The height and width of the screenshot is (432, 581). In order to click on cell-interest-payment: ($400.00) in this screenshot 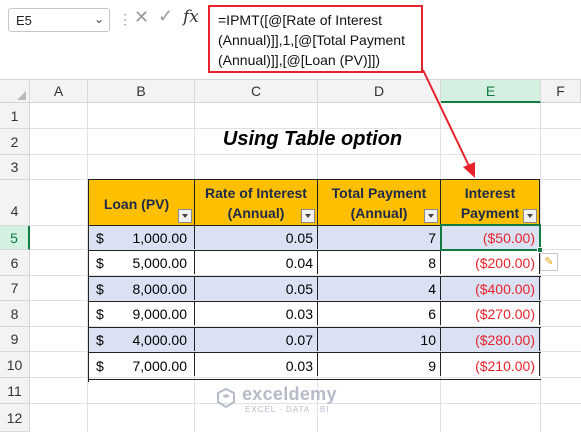, I will do `click(490, 288)`.